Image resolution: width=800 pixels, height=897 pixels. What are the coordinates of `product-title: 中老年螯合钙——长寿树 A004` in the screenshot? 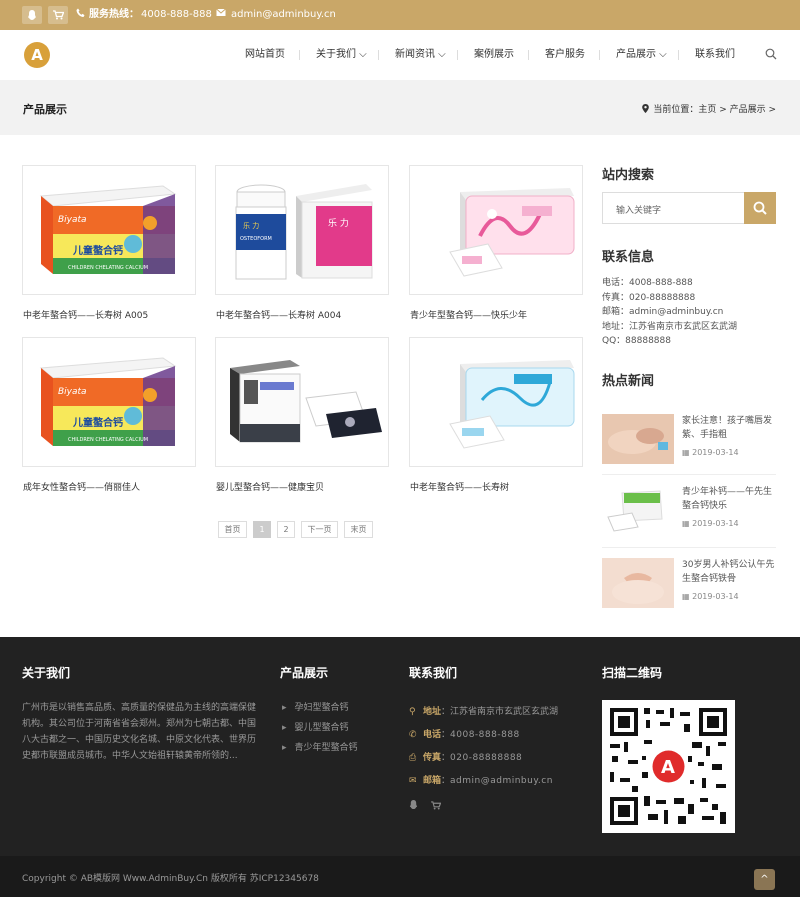 It's located at (278, 316).